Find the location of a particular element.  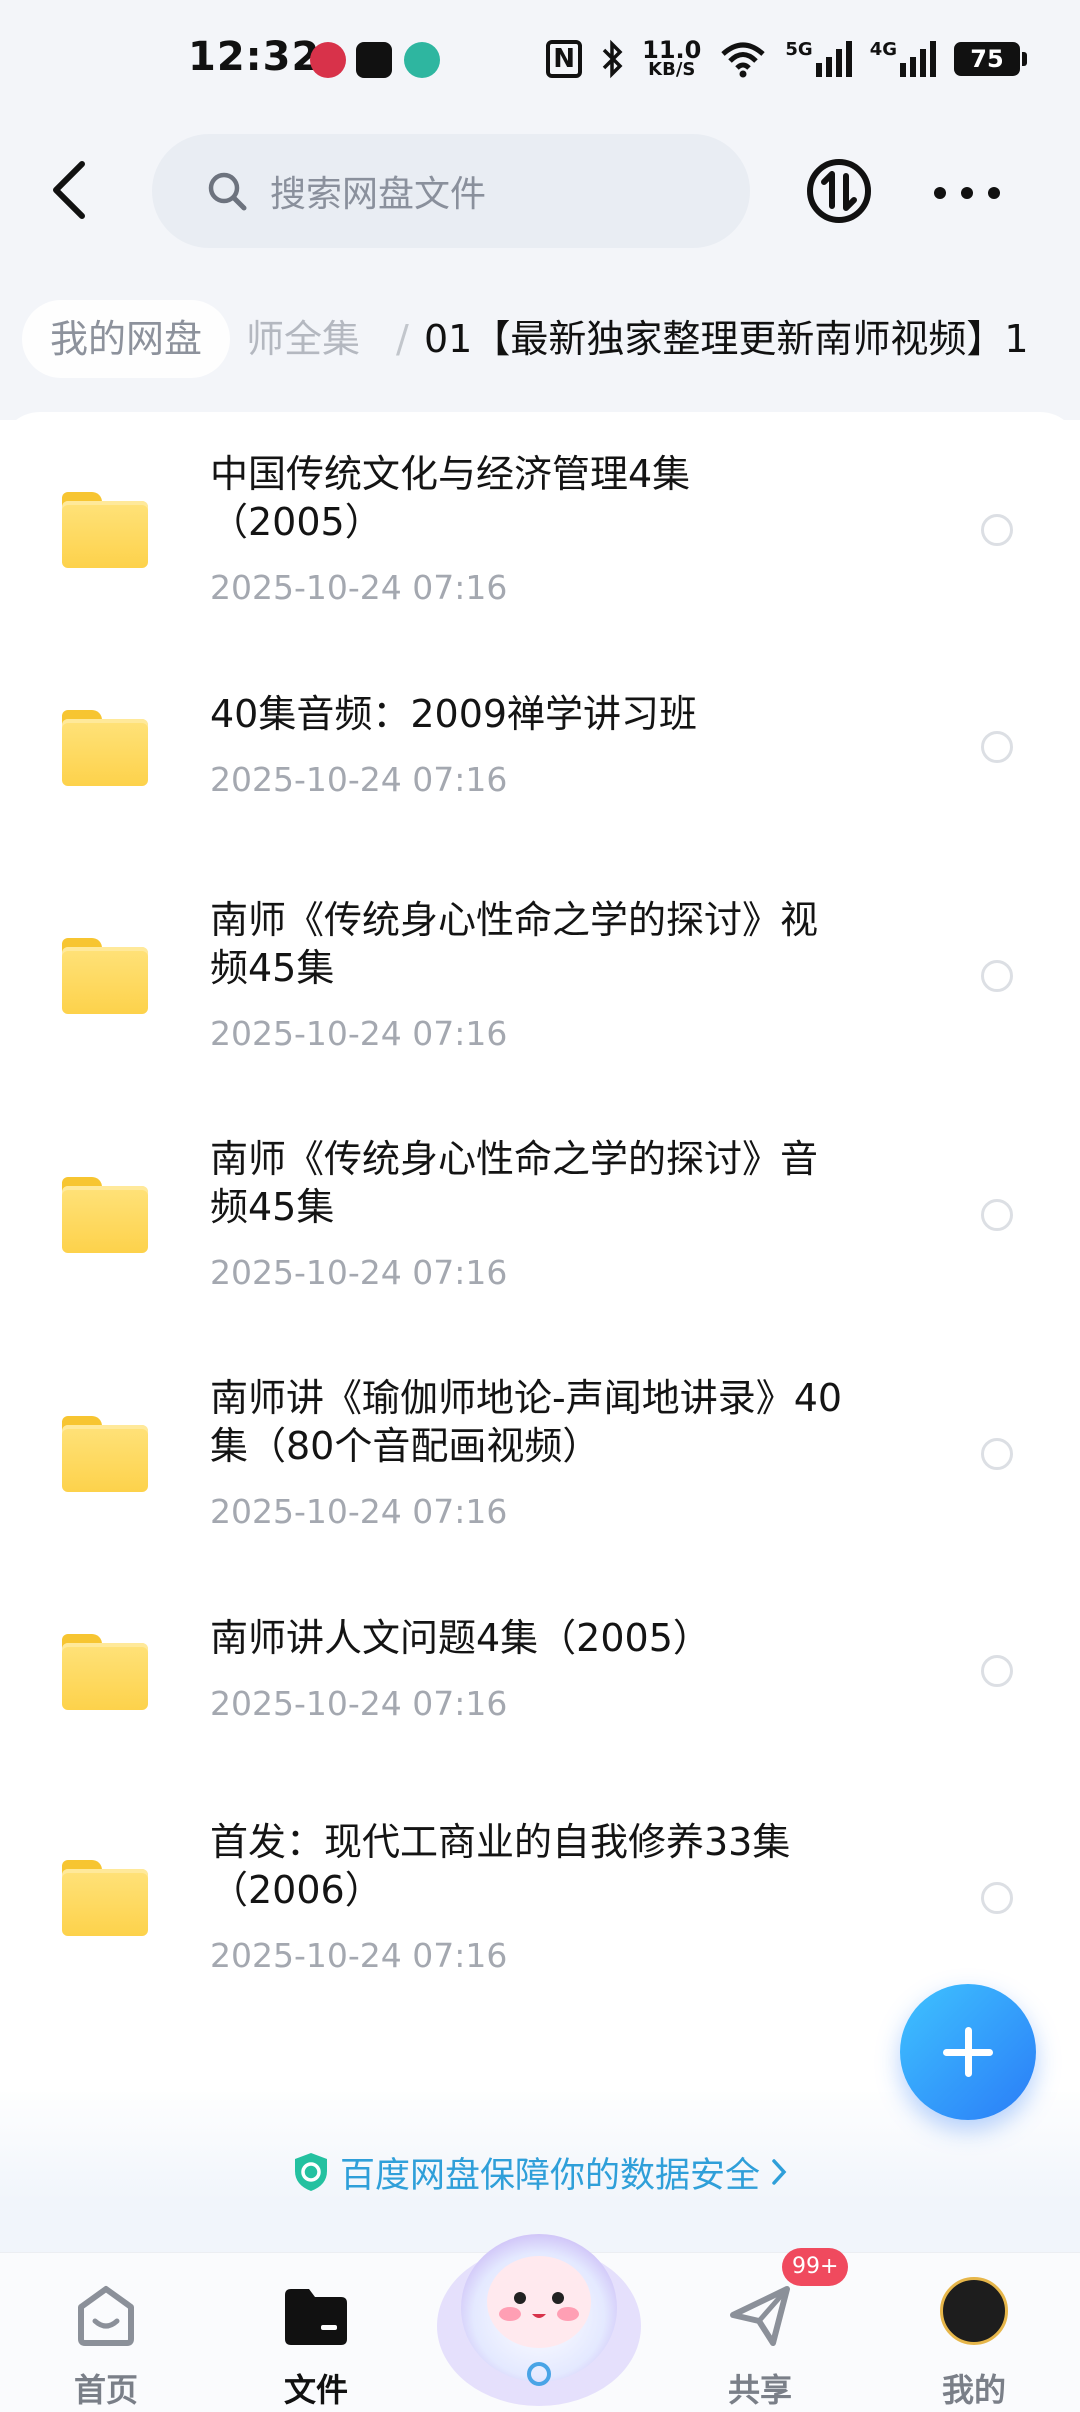

battery-icon: 75 is located at coordinates (990, 59).